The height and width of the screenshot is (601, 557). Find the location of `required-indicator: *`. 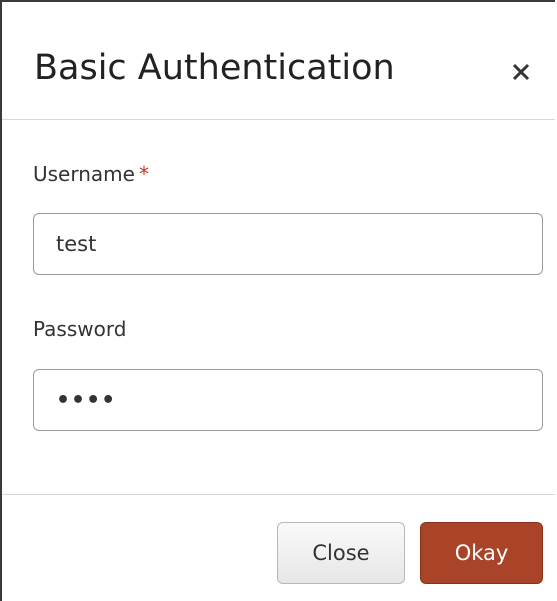

required-indicator: * is located at coordinates (143, 174).